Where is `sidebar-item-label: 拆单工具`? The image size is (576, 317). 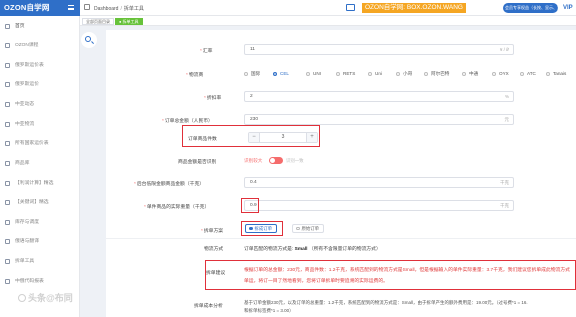
sidebar-item-label: 拆单工具 is located at coordinates (25, 261).